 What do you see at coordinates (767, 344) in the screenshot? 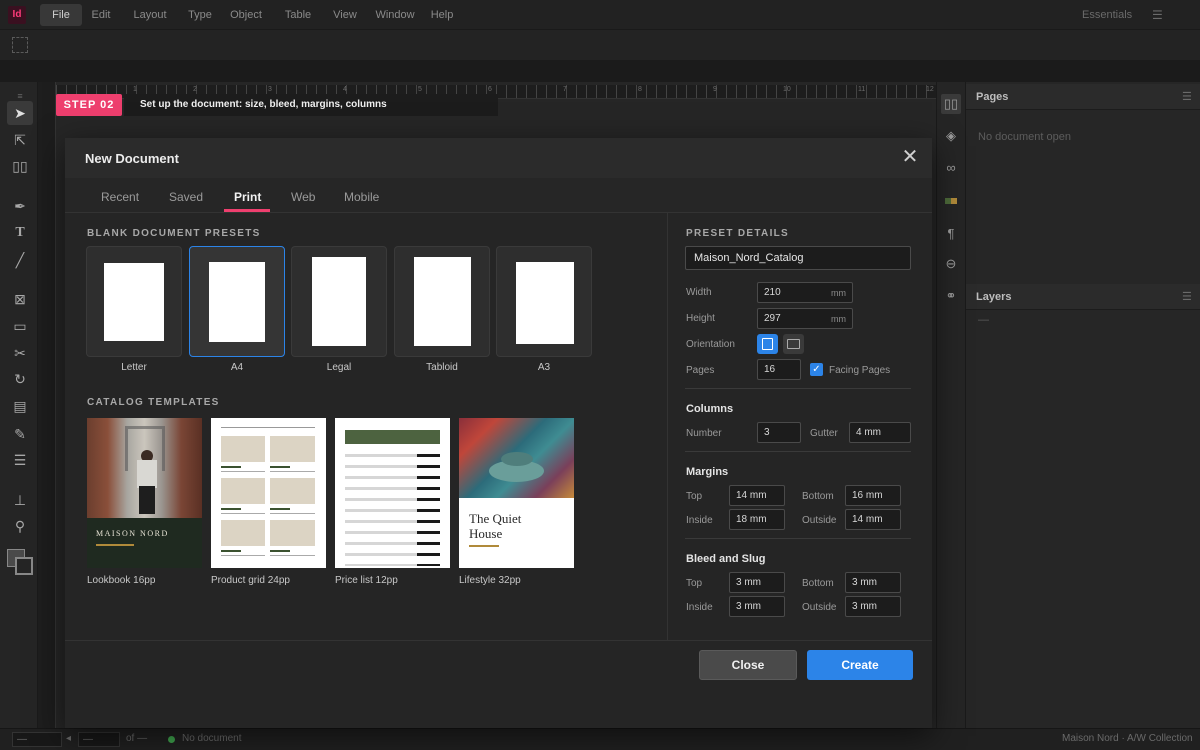
I see `portrait-orientation-button` at bounding box center [767, 344].